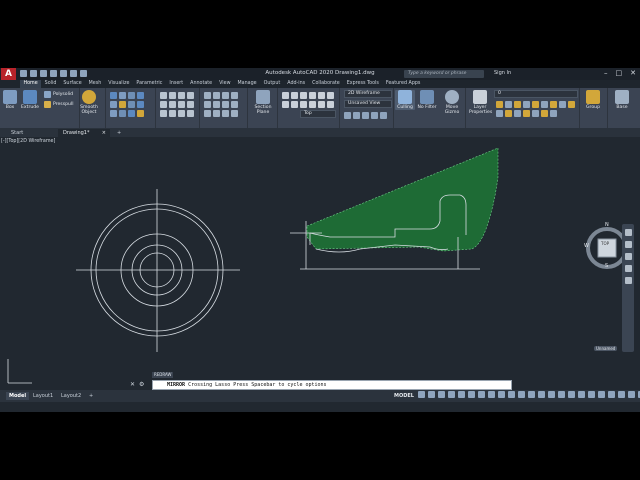  I want to click on fillet-icon, so click(216, 104).